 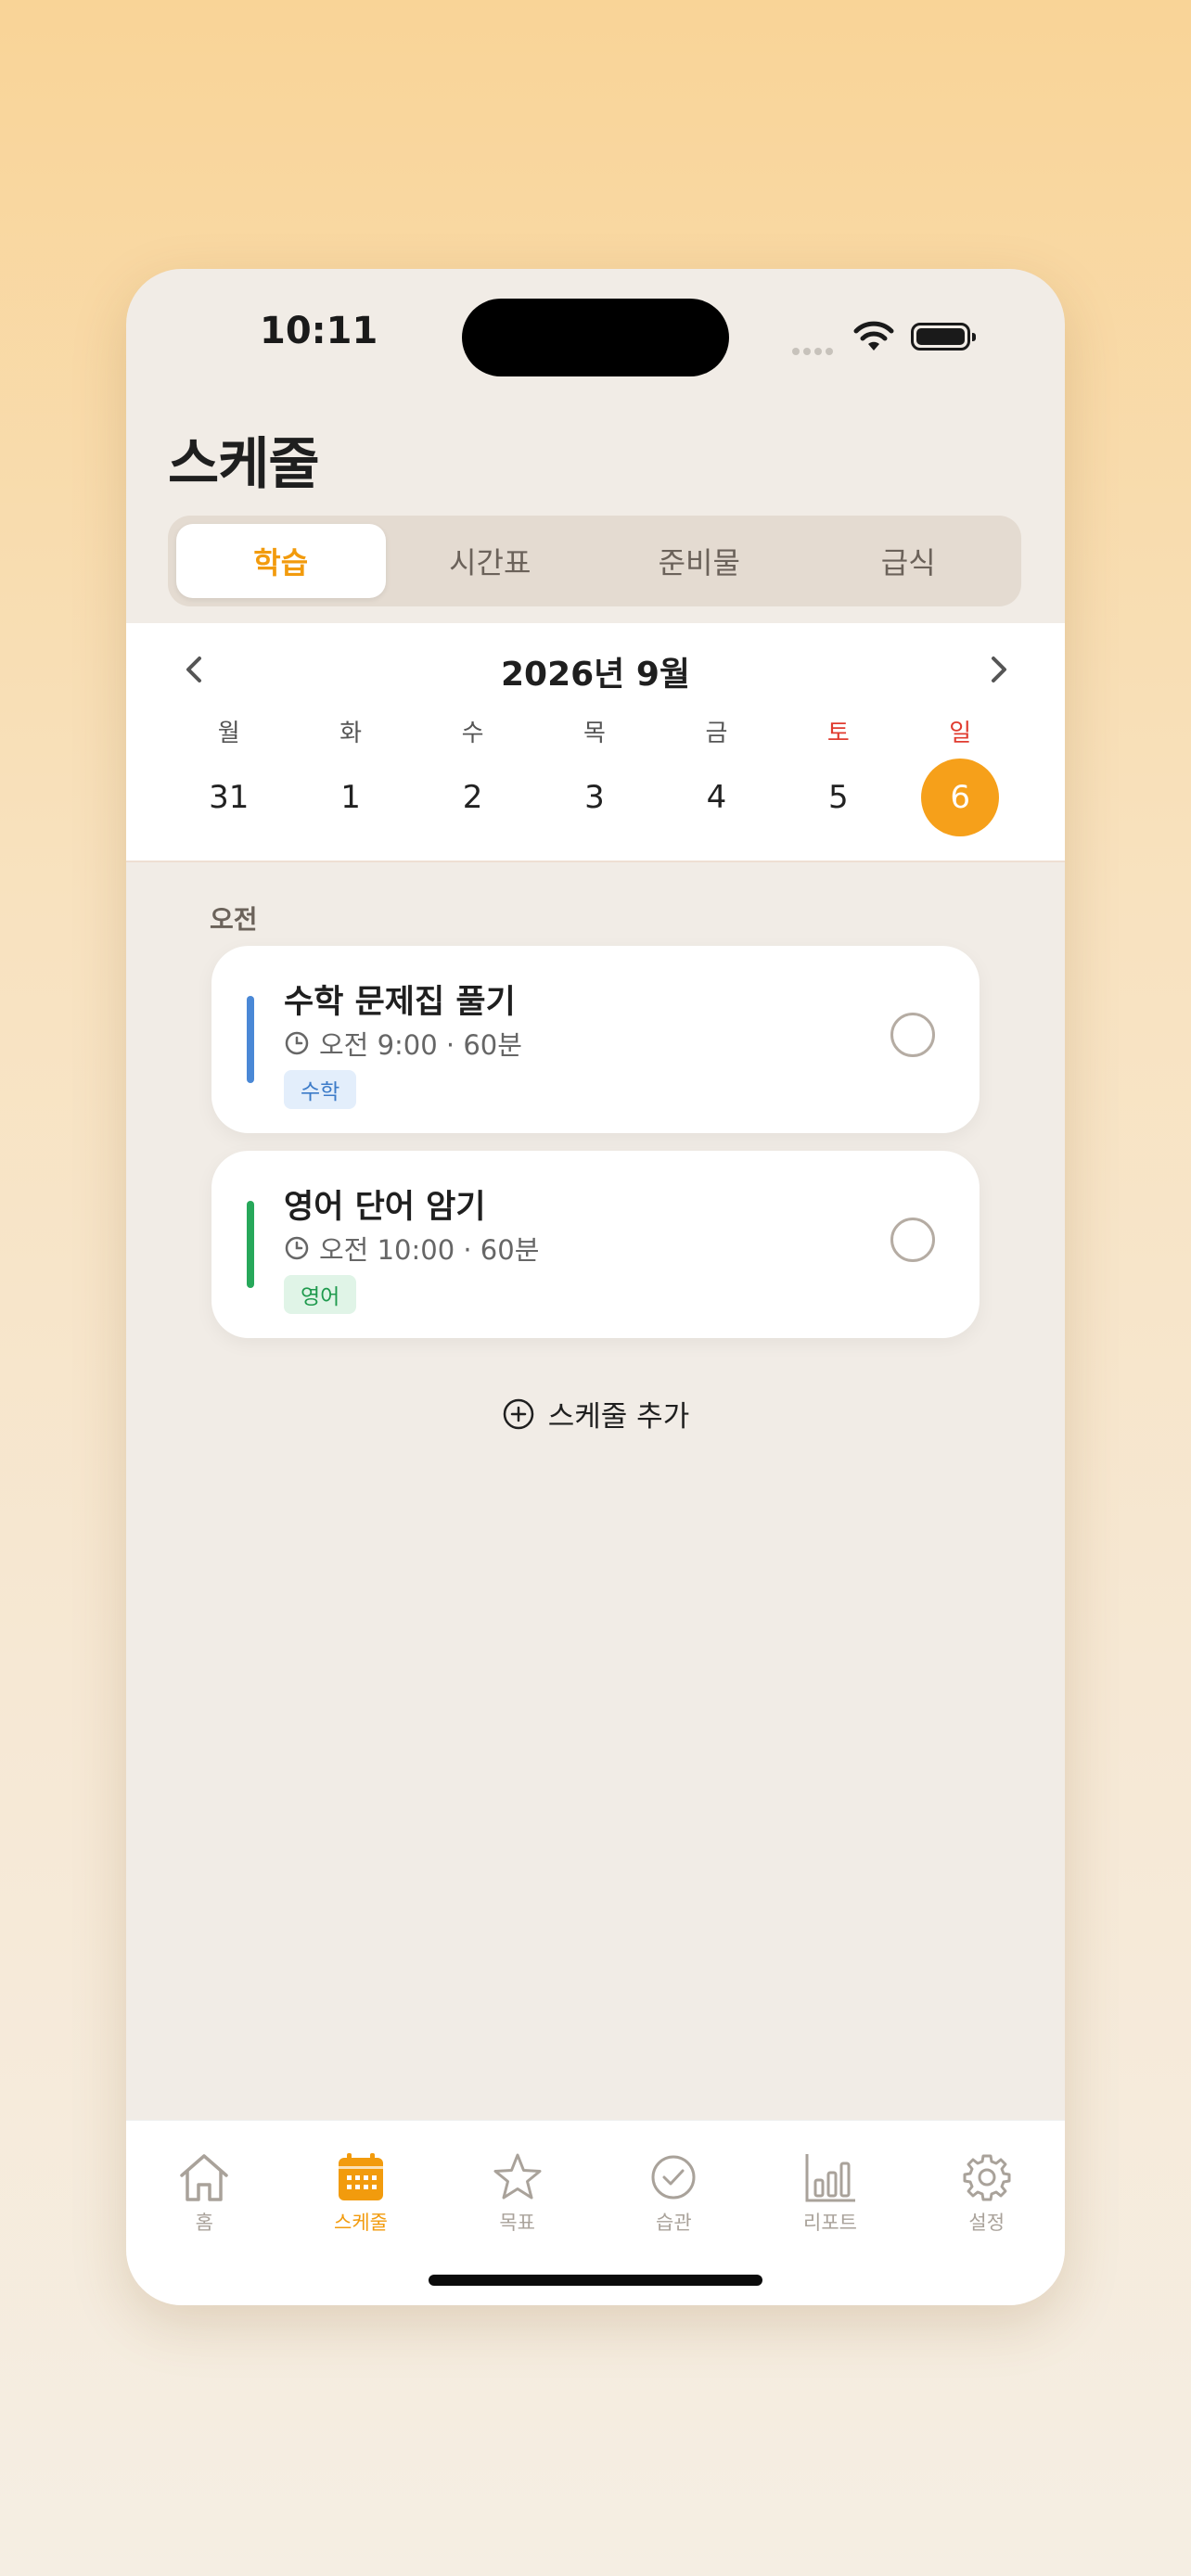 I want to click on bar-chart-icon, so click(x=830, y=2178).